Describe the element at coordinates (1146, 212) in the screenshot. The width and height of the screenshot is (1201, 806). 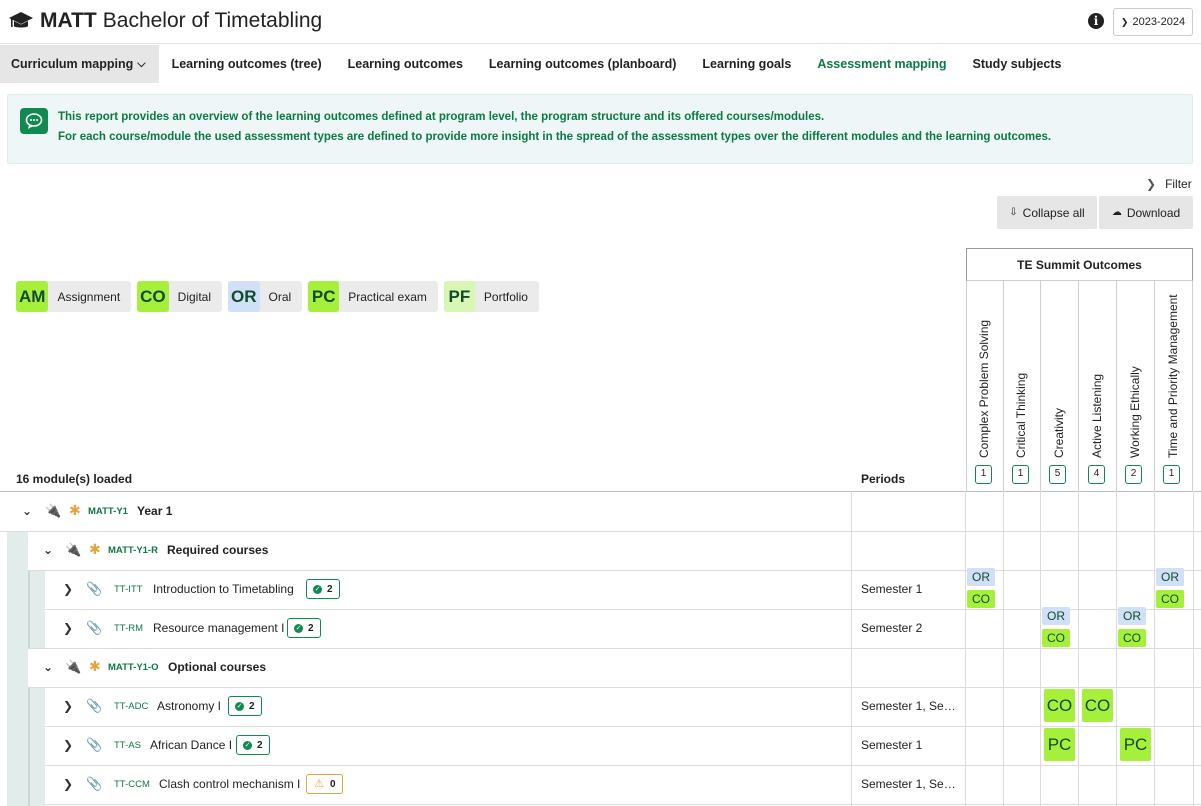
I see `download-button: ☁ Download` at that location.